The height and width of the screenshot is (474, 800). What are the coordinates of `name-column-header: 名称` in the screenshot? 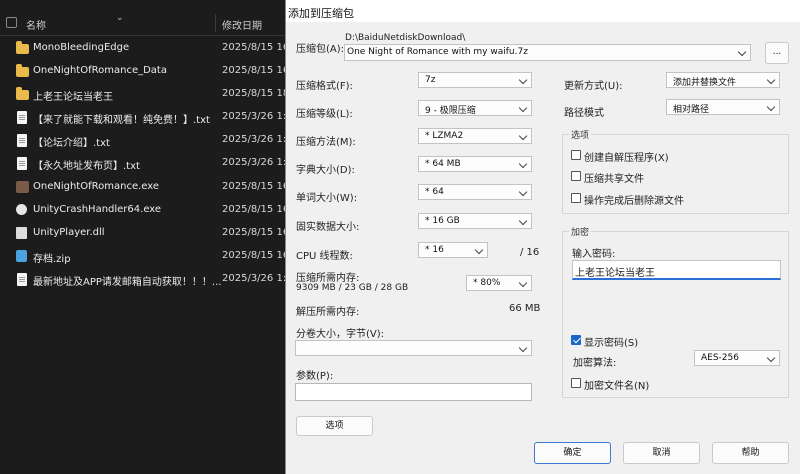 It's located at (36, 24).